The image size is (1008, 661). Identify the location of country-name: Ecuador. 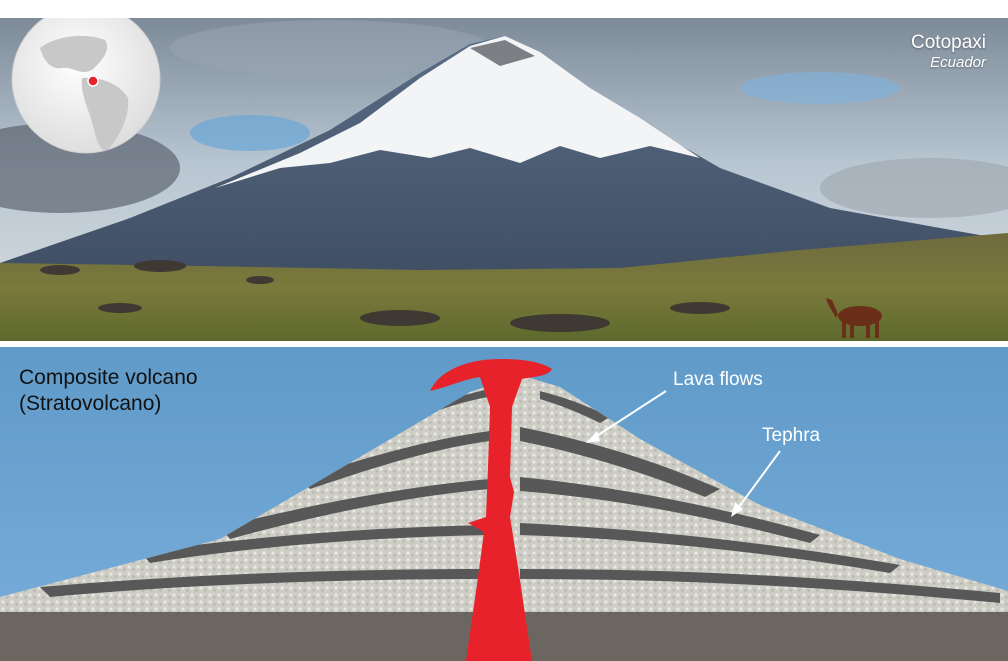
(958, 62).